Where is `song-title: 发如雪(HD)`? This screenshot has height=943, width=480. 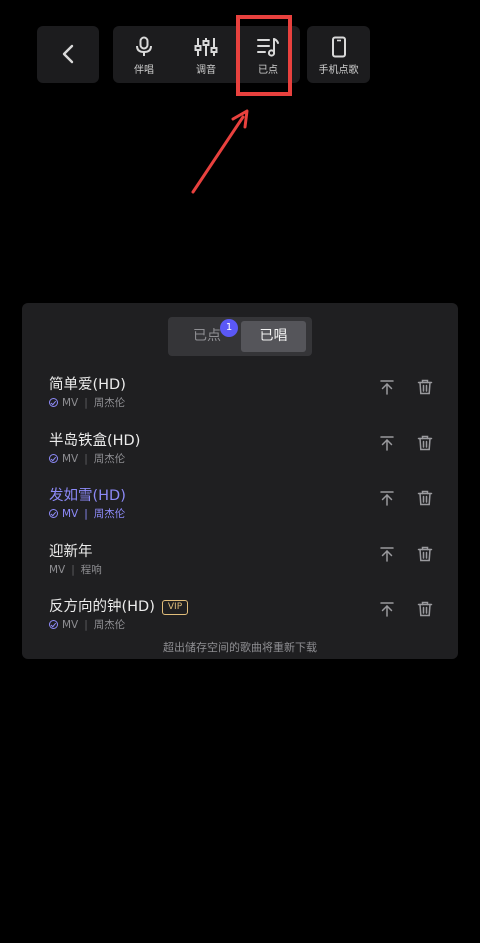
song-title: 发如雪(HD) is located at coordinates (87, 496).